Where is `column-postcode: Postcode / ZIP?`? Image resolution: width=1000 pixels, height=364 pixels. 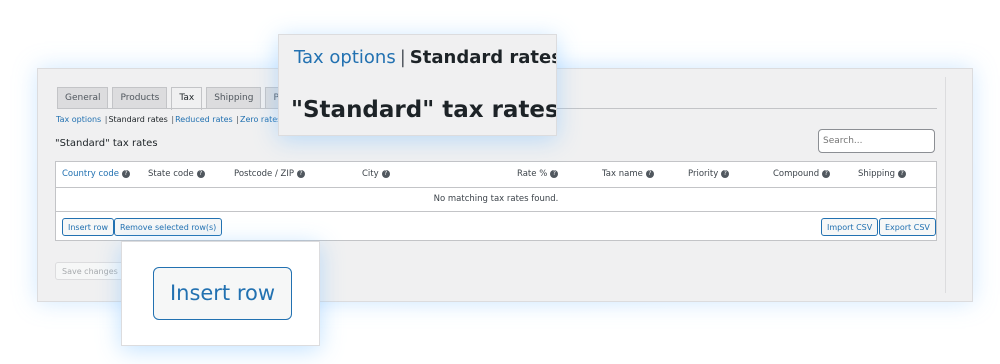 column-postcode: Postcode / ZIP? is located at coordinates (270, 174).